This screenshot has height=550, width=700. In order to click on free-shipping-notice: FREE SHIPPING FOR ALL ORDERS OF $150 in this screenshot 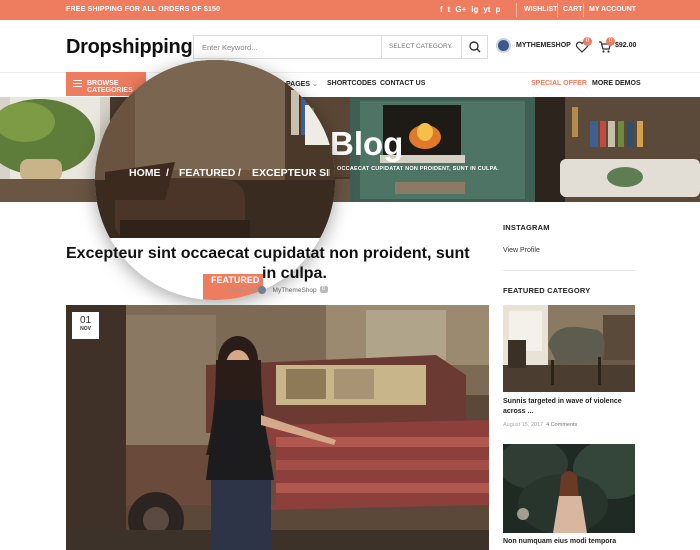, I will do `click(143, 9)`.